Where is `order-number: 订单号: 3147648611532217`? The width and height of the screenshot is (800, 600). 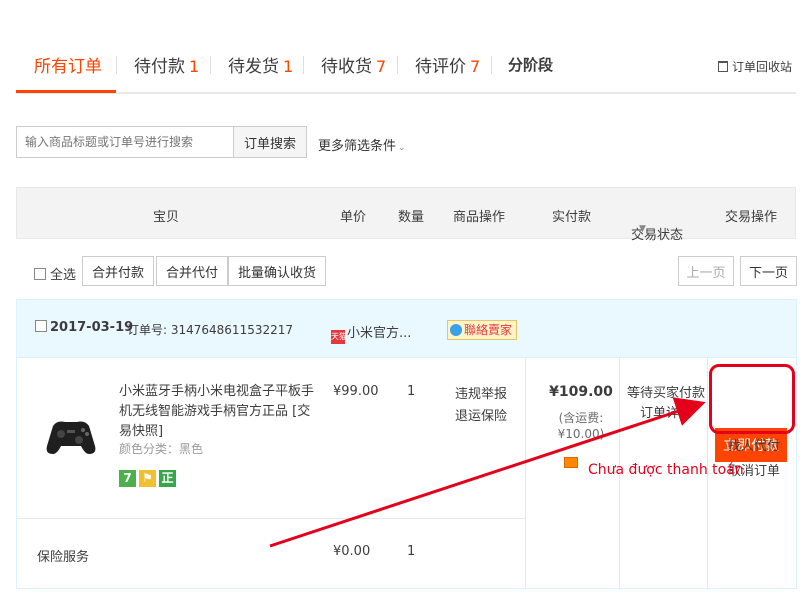 order-number: 订单号: 3147648611532217 is located at coordinates (210, 330).